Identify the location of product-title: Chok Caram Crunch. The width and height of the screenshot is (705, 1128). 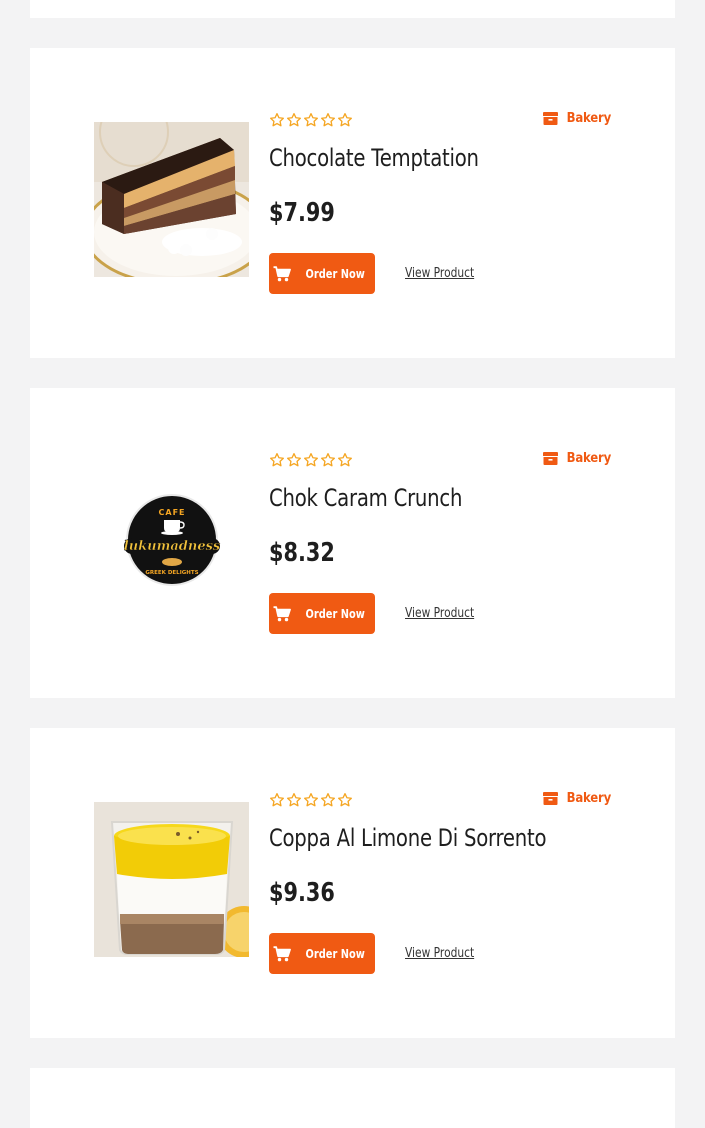
(365, 498).